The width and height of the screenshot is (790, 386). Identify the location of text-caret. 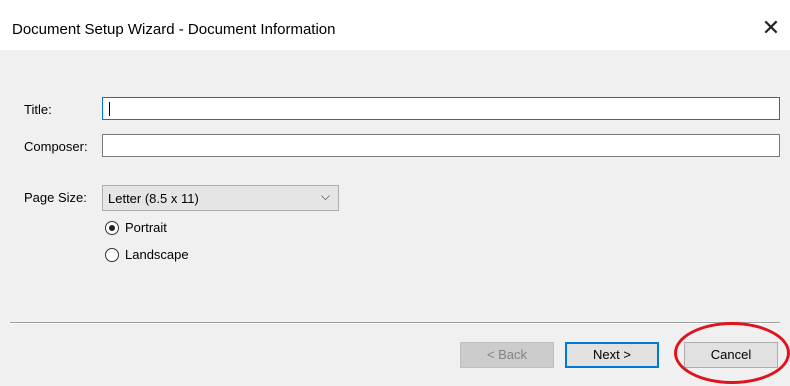
(109, 109).